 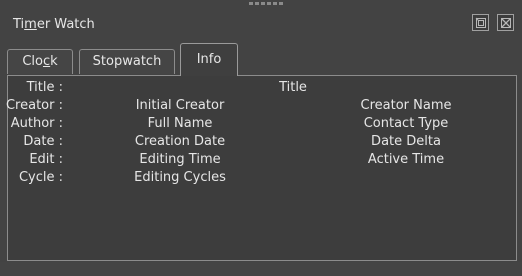 I want to click on info-value-creator-name: Creator Name, so click(x=406, y=105).